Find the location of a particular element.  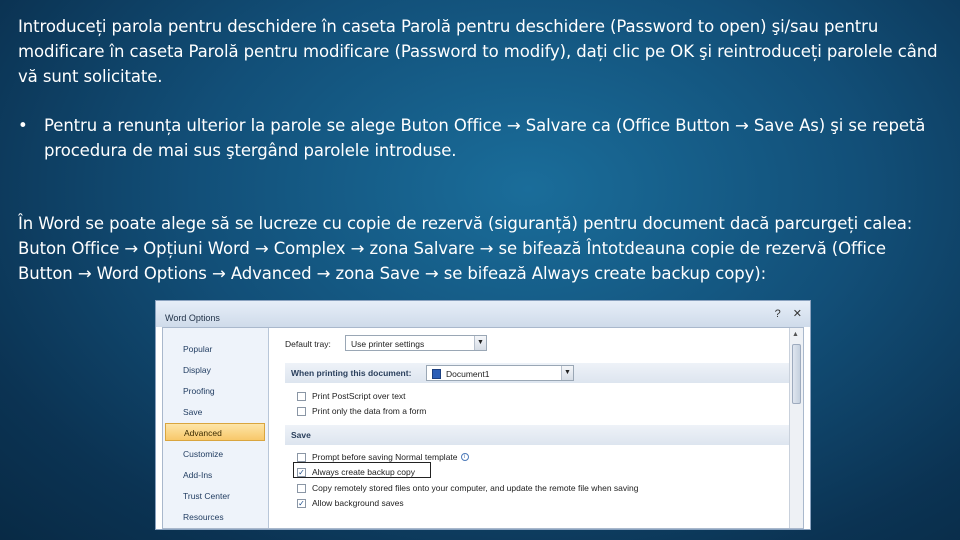

background-saves-option: ✓ Allow background saves is located at coordinates (350, 503).